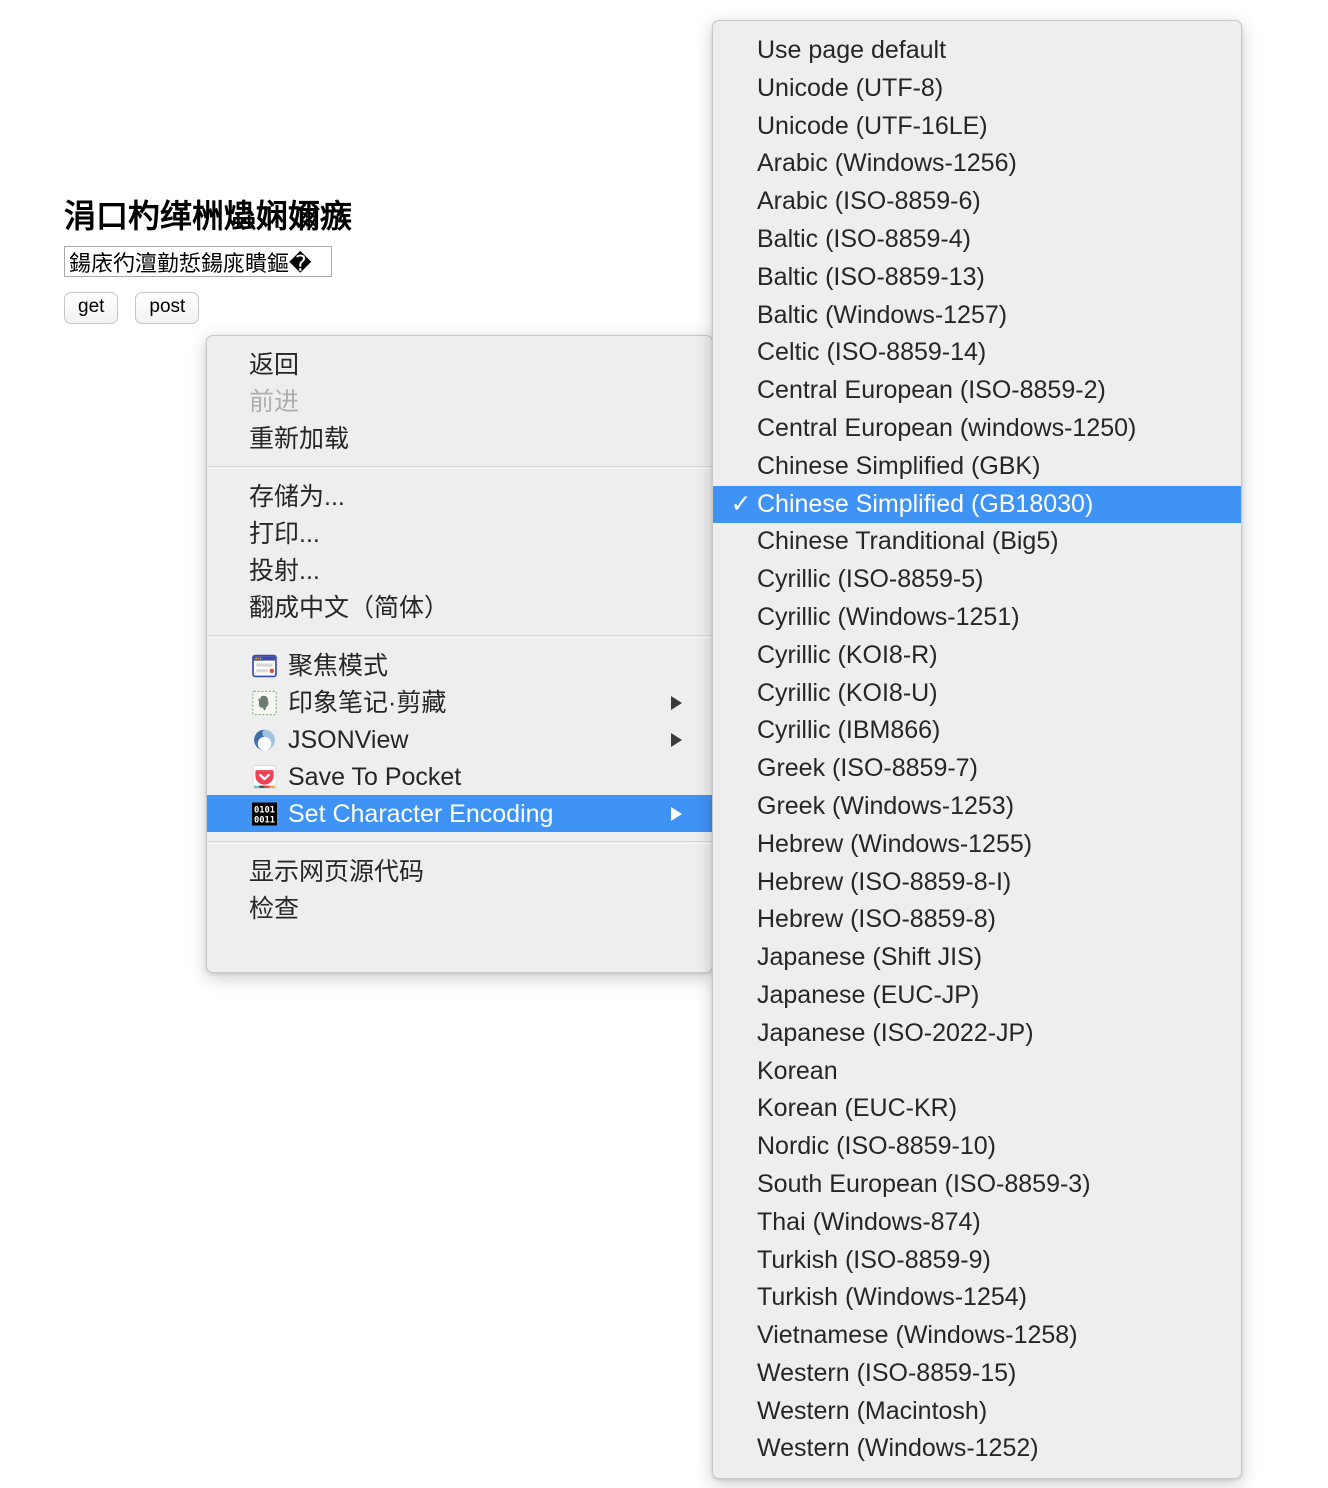  What do you see at coordinates (977, 1072) in the screenshot?
I see `encoding-menu-item: Korean` at bounding box center [977, 1072].